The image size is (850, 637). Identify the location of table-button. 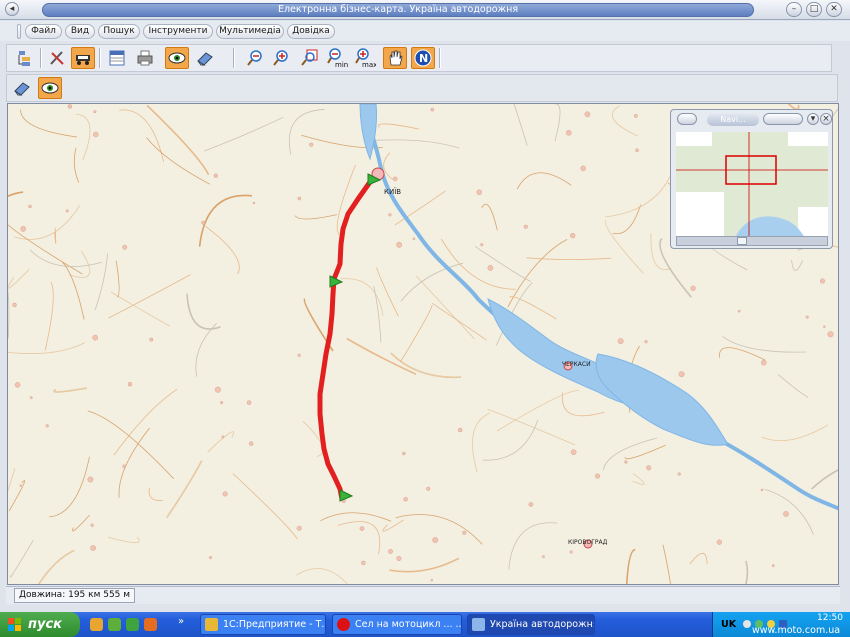
(117, 58).